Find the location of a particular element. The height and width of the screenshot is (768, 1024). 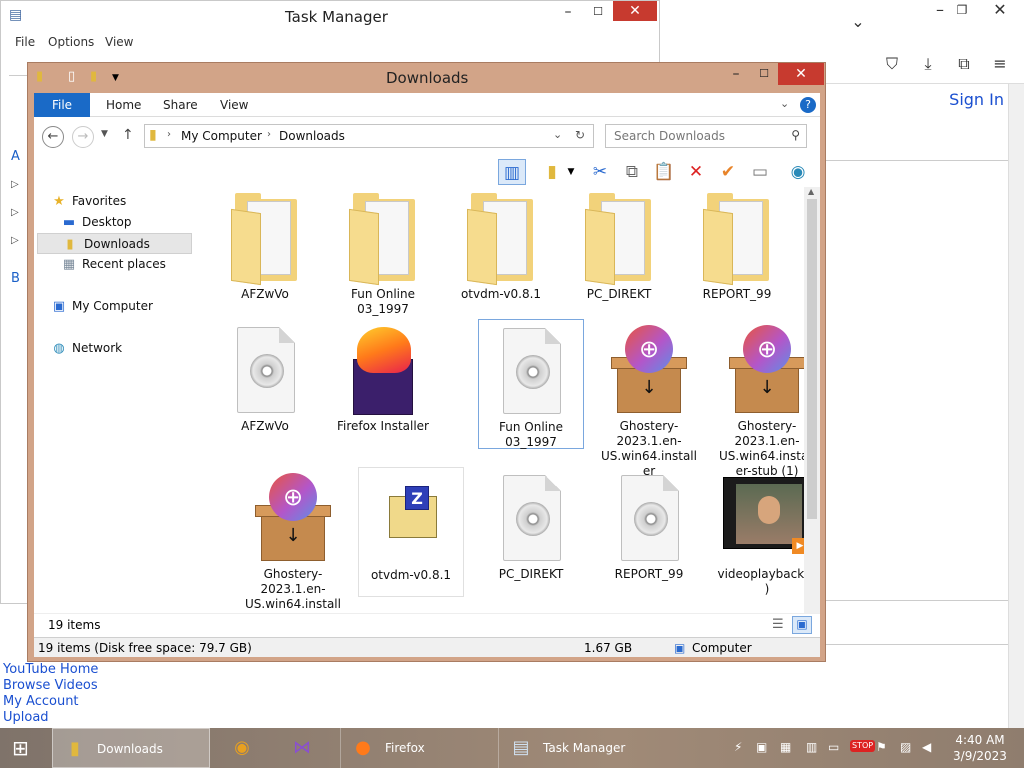

large-icons-view-icon: ▣ is located at coordinates (802, 625).